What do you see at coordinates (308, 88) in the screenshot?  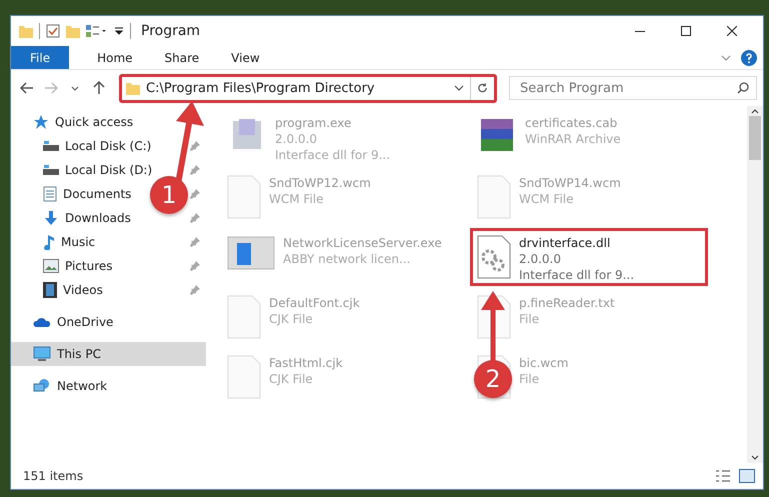 I see `address-bar: C:\Program Files\Program Directory` at bounding box center [308, 88].